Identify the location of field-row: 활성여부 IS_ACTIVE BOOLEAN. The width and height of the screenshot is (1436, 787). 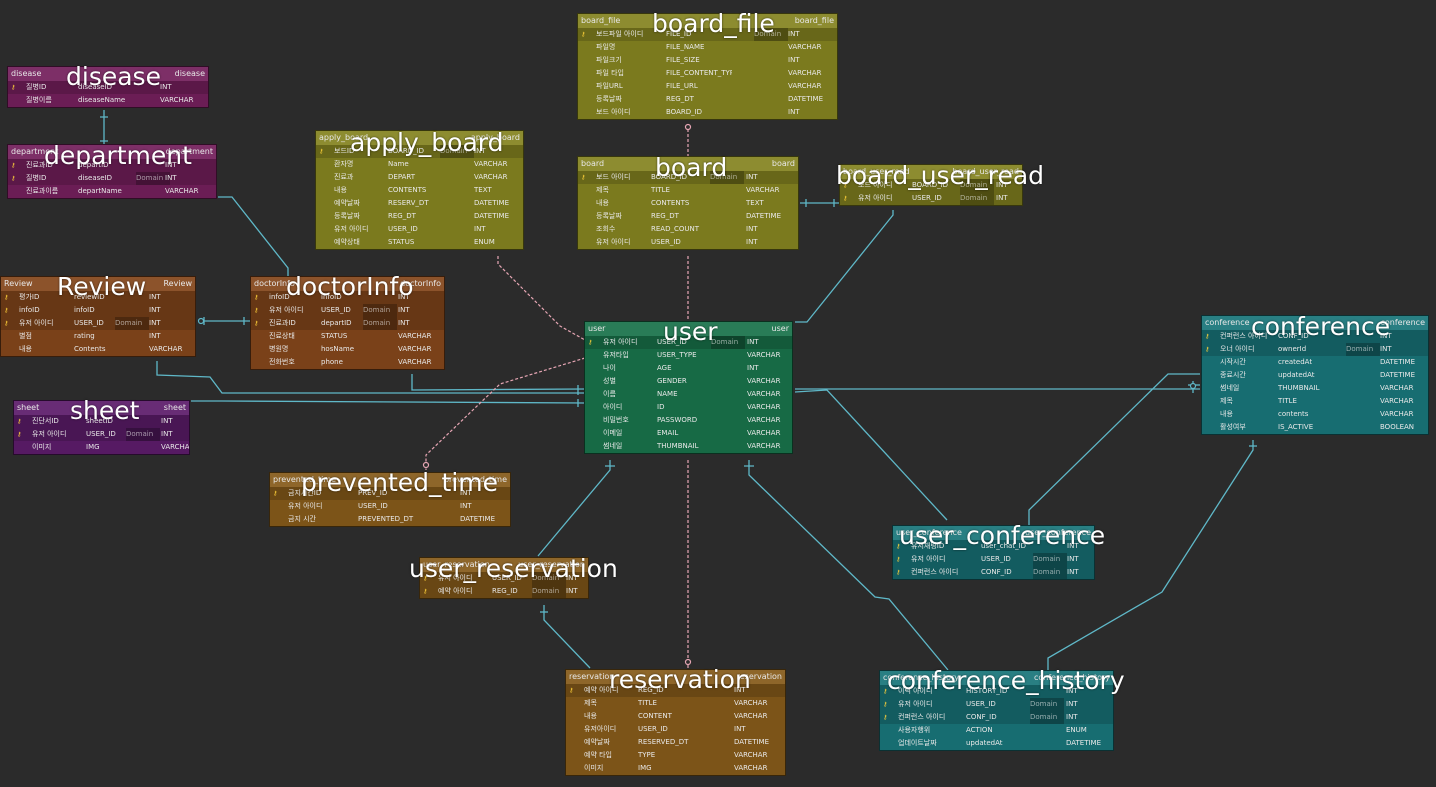
(1315, 427).